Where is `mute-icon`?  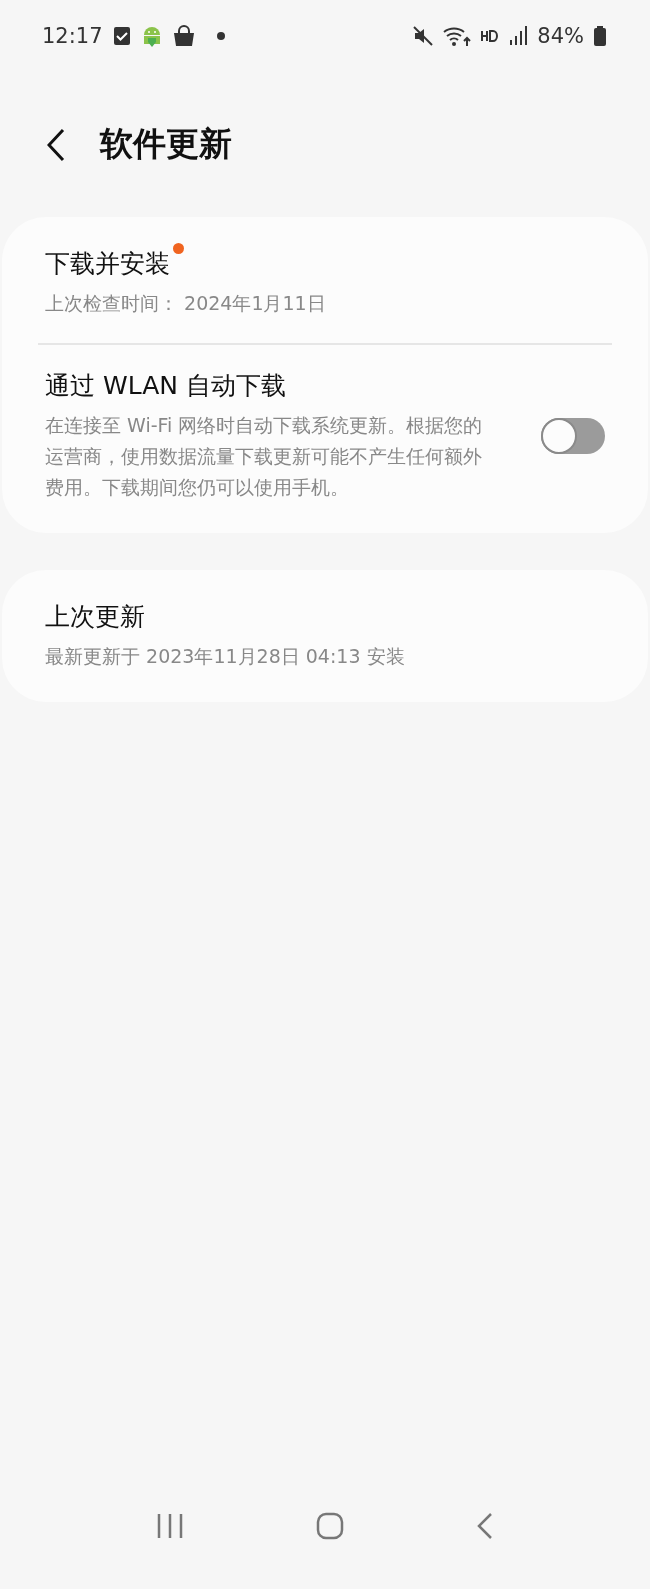
mute-icon is located at coordinates (423, 36).